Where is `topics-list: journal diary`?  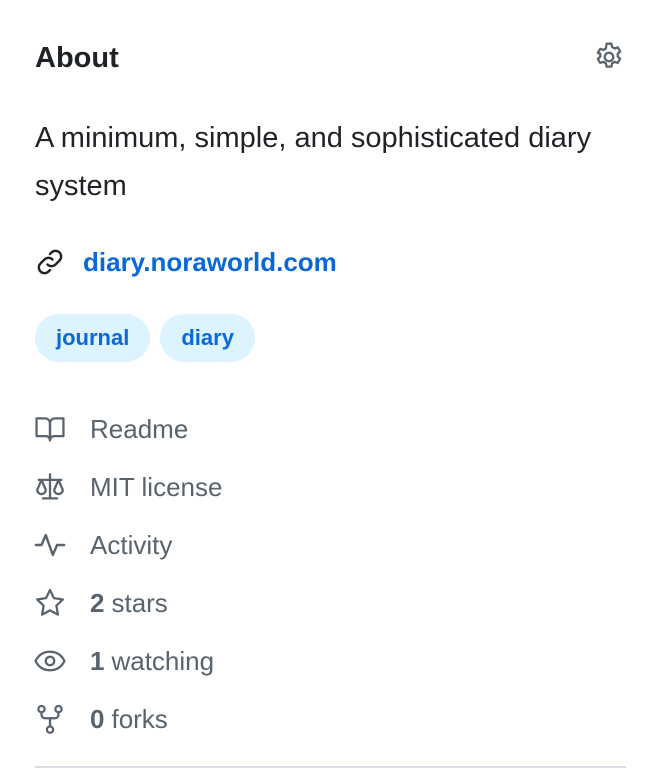
topics-list: journal diary is located at coordinates (145, 338).